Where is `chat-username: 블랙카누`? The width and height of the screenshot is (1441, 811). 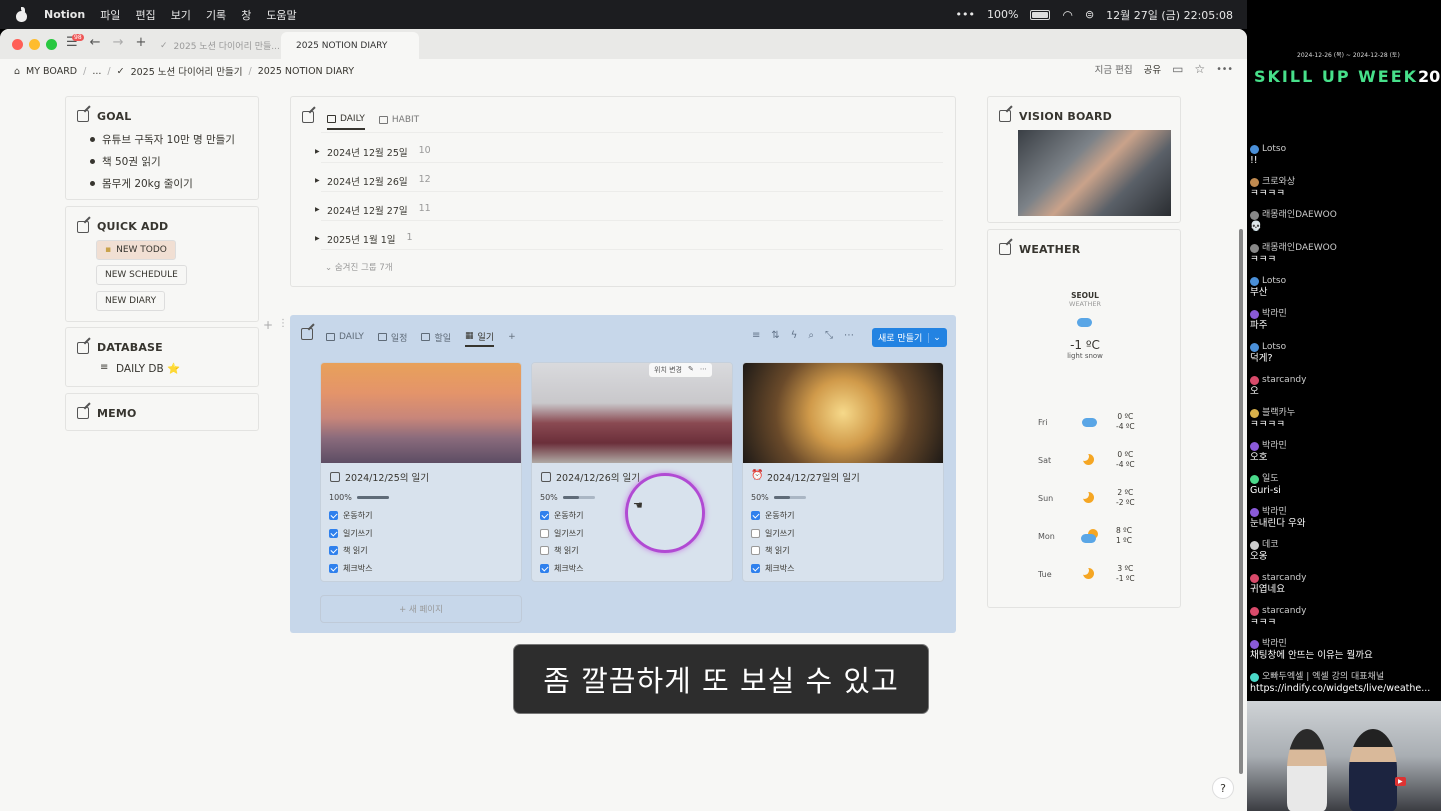
chat-username: 블랙카누 is located at coordinates (1278, 413).